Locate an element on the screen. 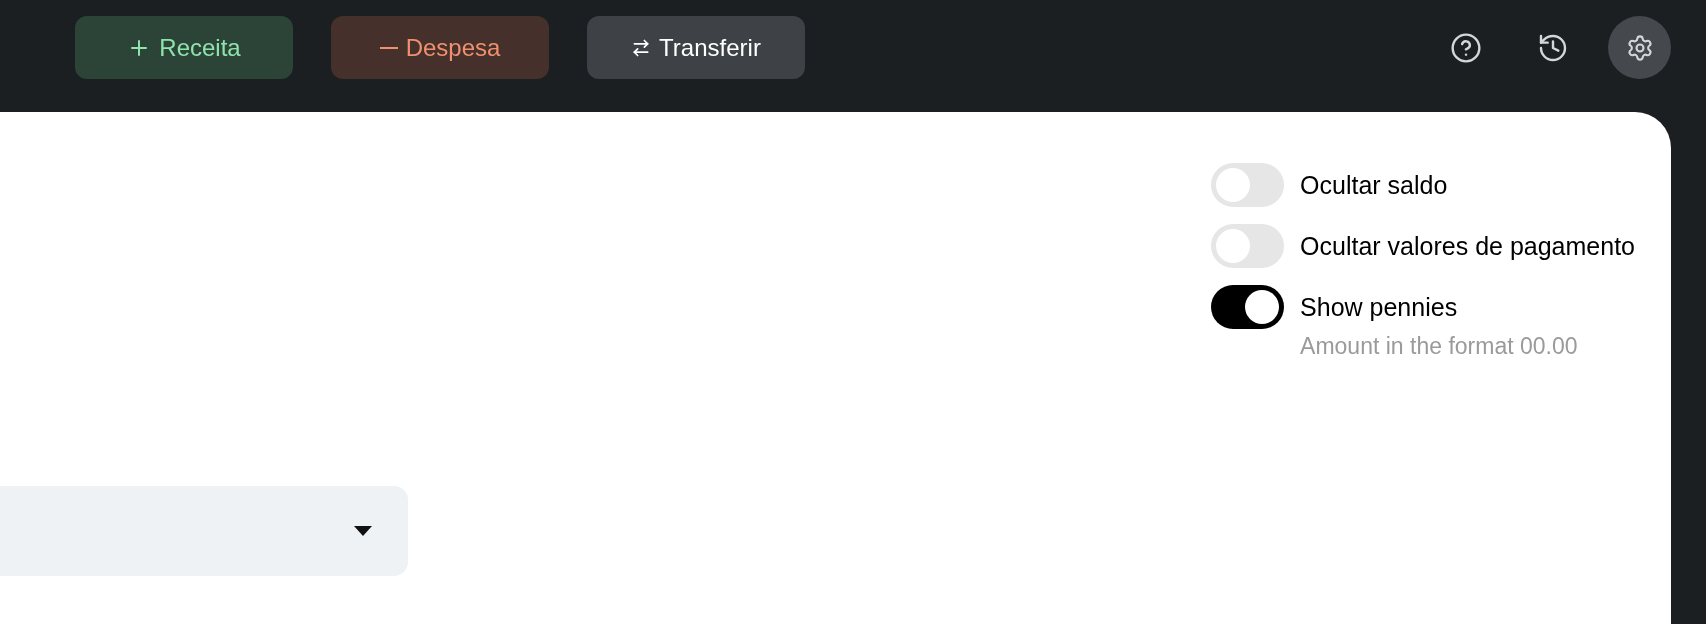 The height and width of the screenshot is (624, 1706). setting-label: Show pennies is located at coordinates (1379, 307).